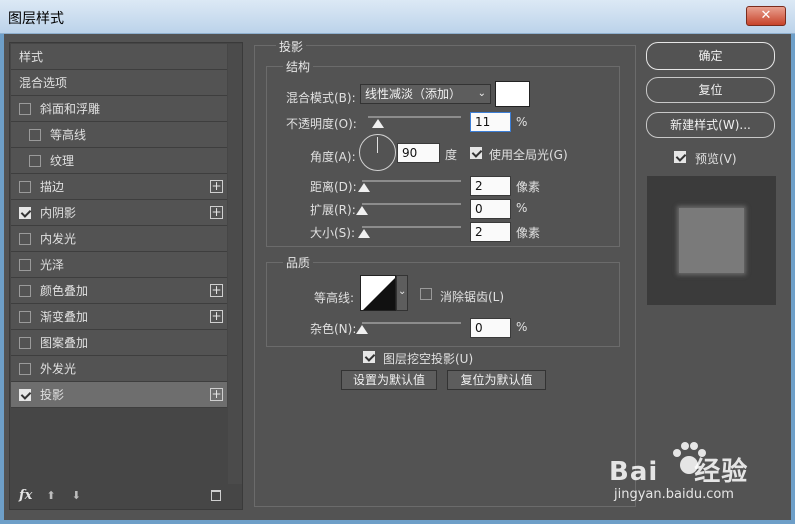 The height and width of the screenshot is (524, 795). What do you see at coordinates (512, 94) in the screenshot?
I see `shadow-color-swatch` at bounding box center [512, 94].